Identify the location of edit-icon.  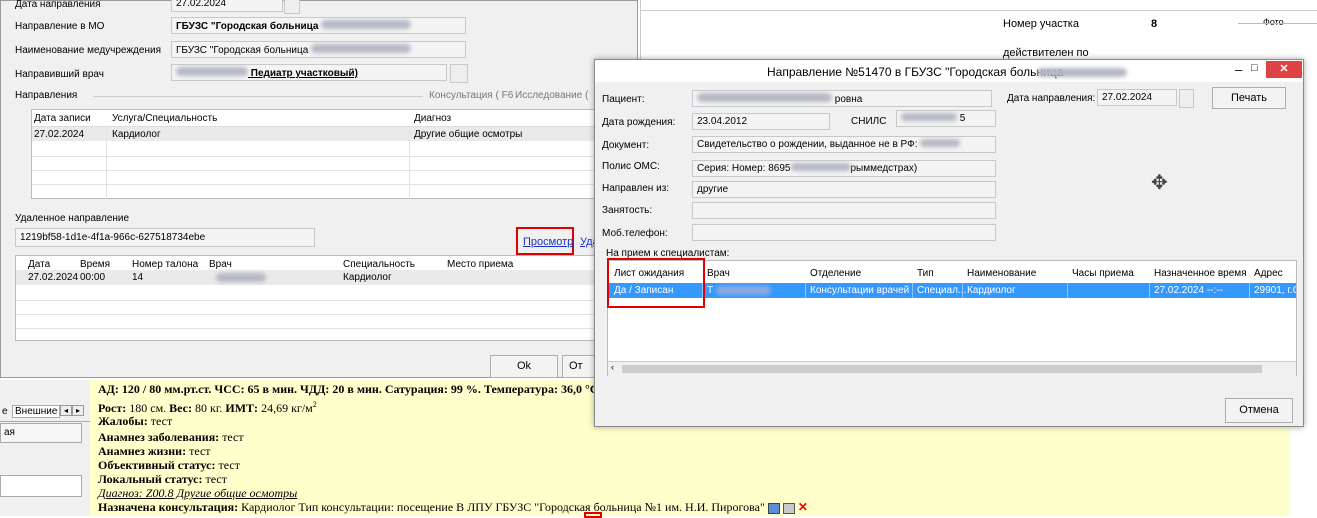
(773, 508).